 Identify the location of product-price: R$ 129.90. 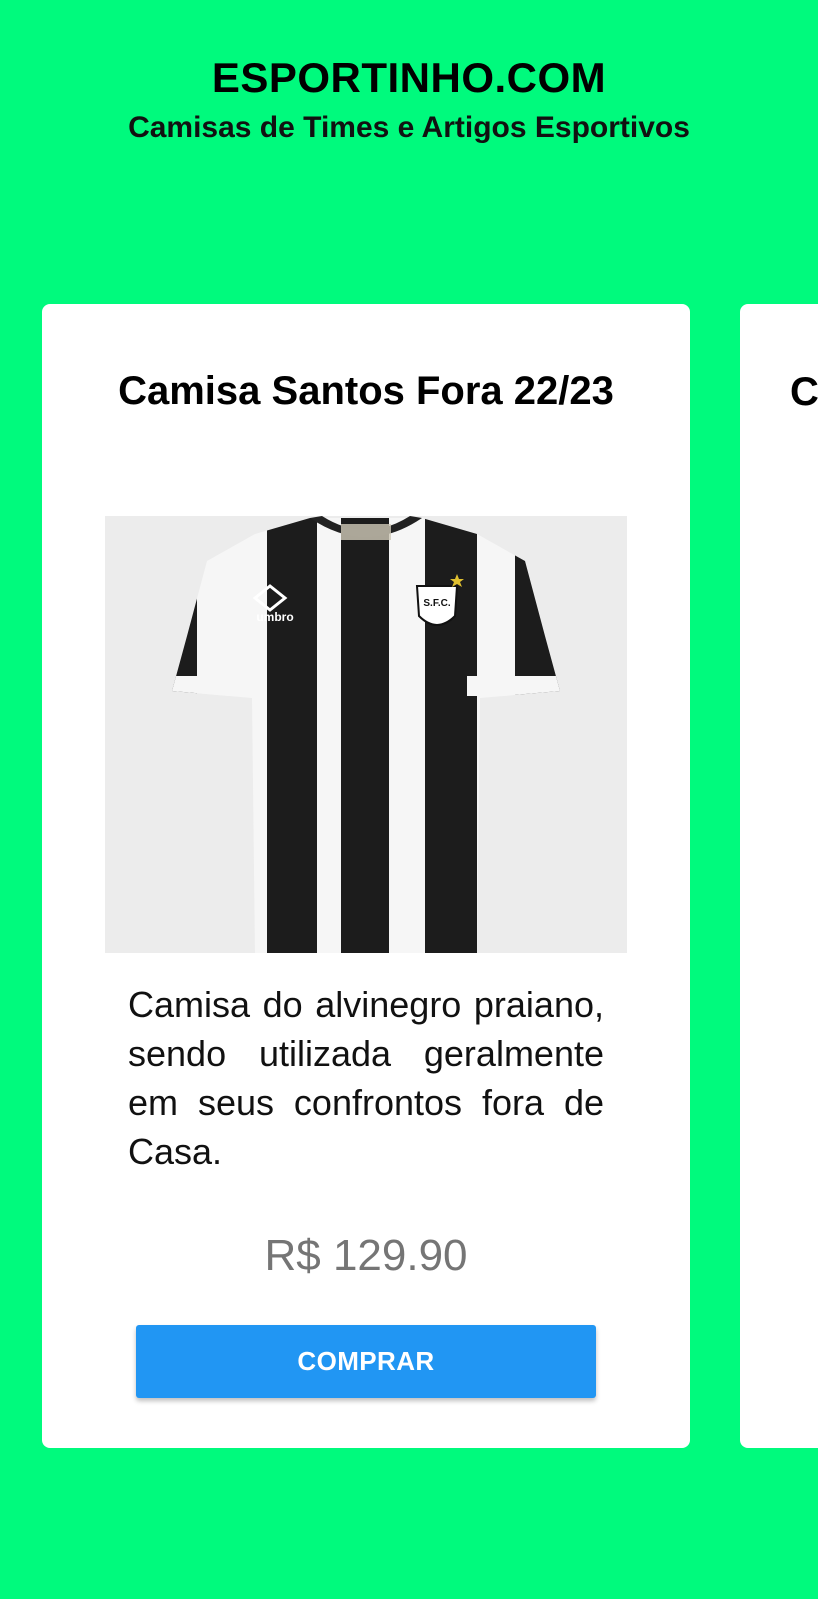
(366, 1255).